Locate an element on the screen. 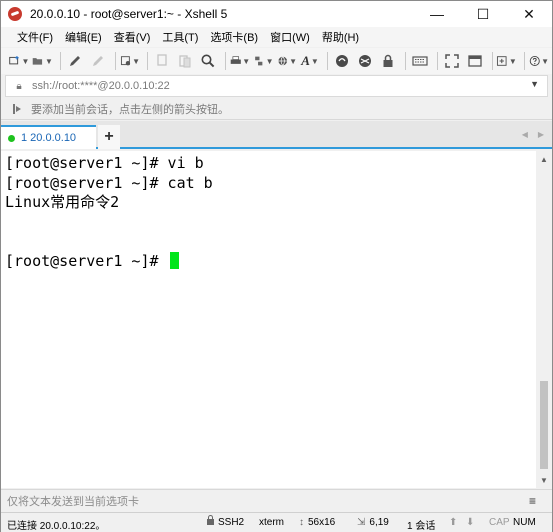 The image size is (553, 532). lock-button is located at coordinates (388, 61).